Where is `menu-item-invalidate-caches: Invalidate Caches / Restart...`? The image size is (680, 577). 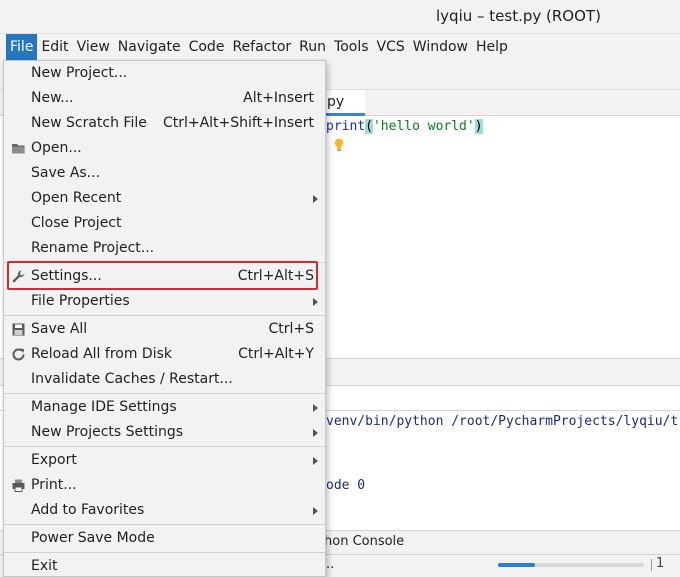
menu-item-invalidate-caches: Invalidate Caches / Restart... is located at coordinates (164, 379).